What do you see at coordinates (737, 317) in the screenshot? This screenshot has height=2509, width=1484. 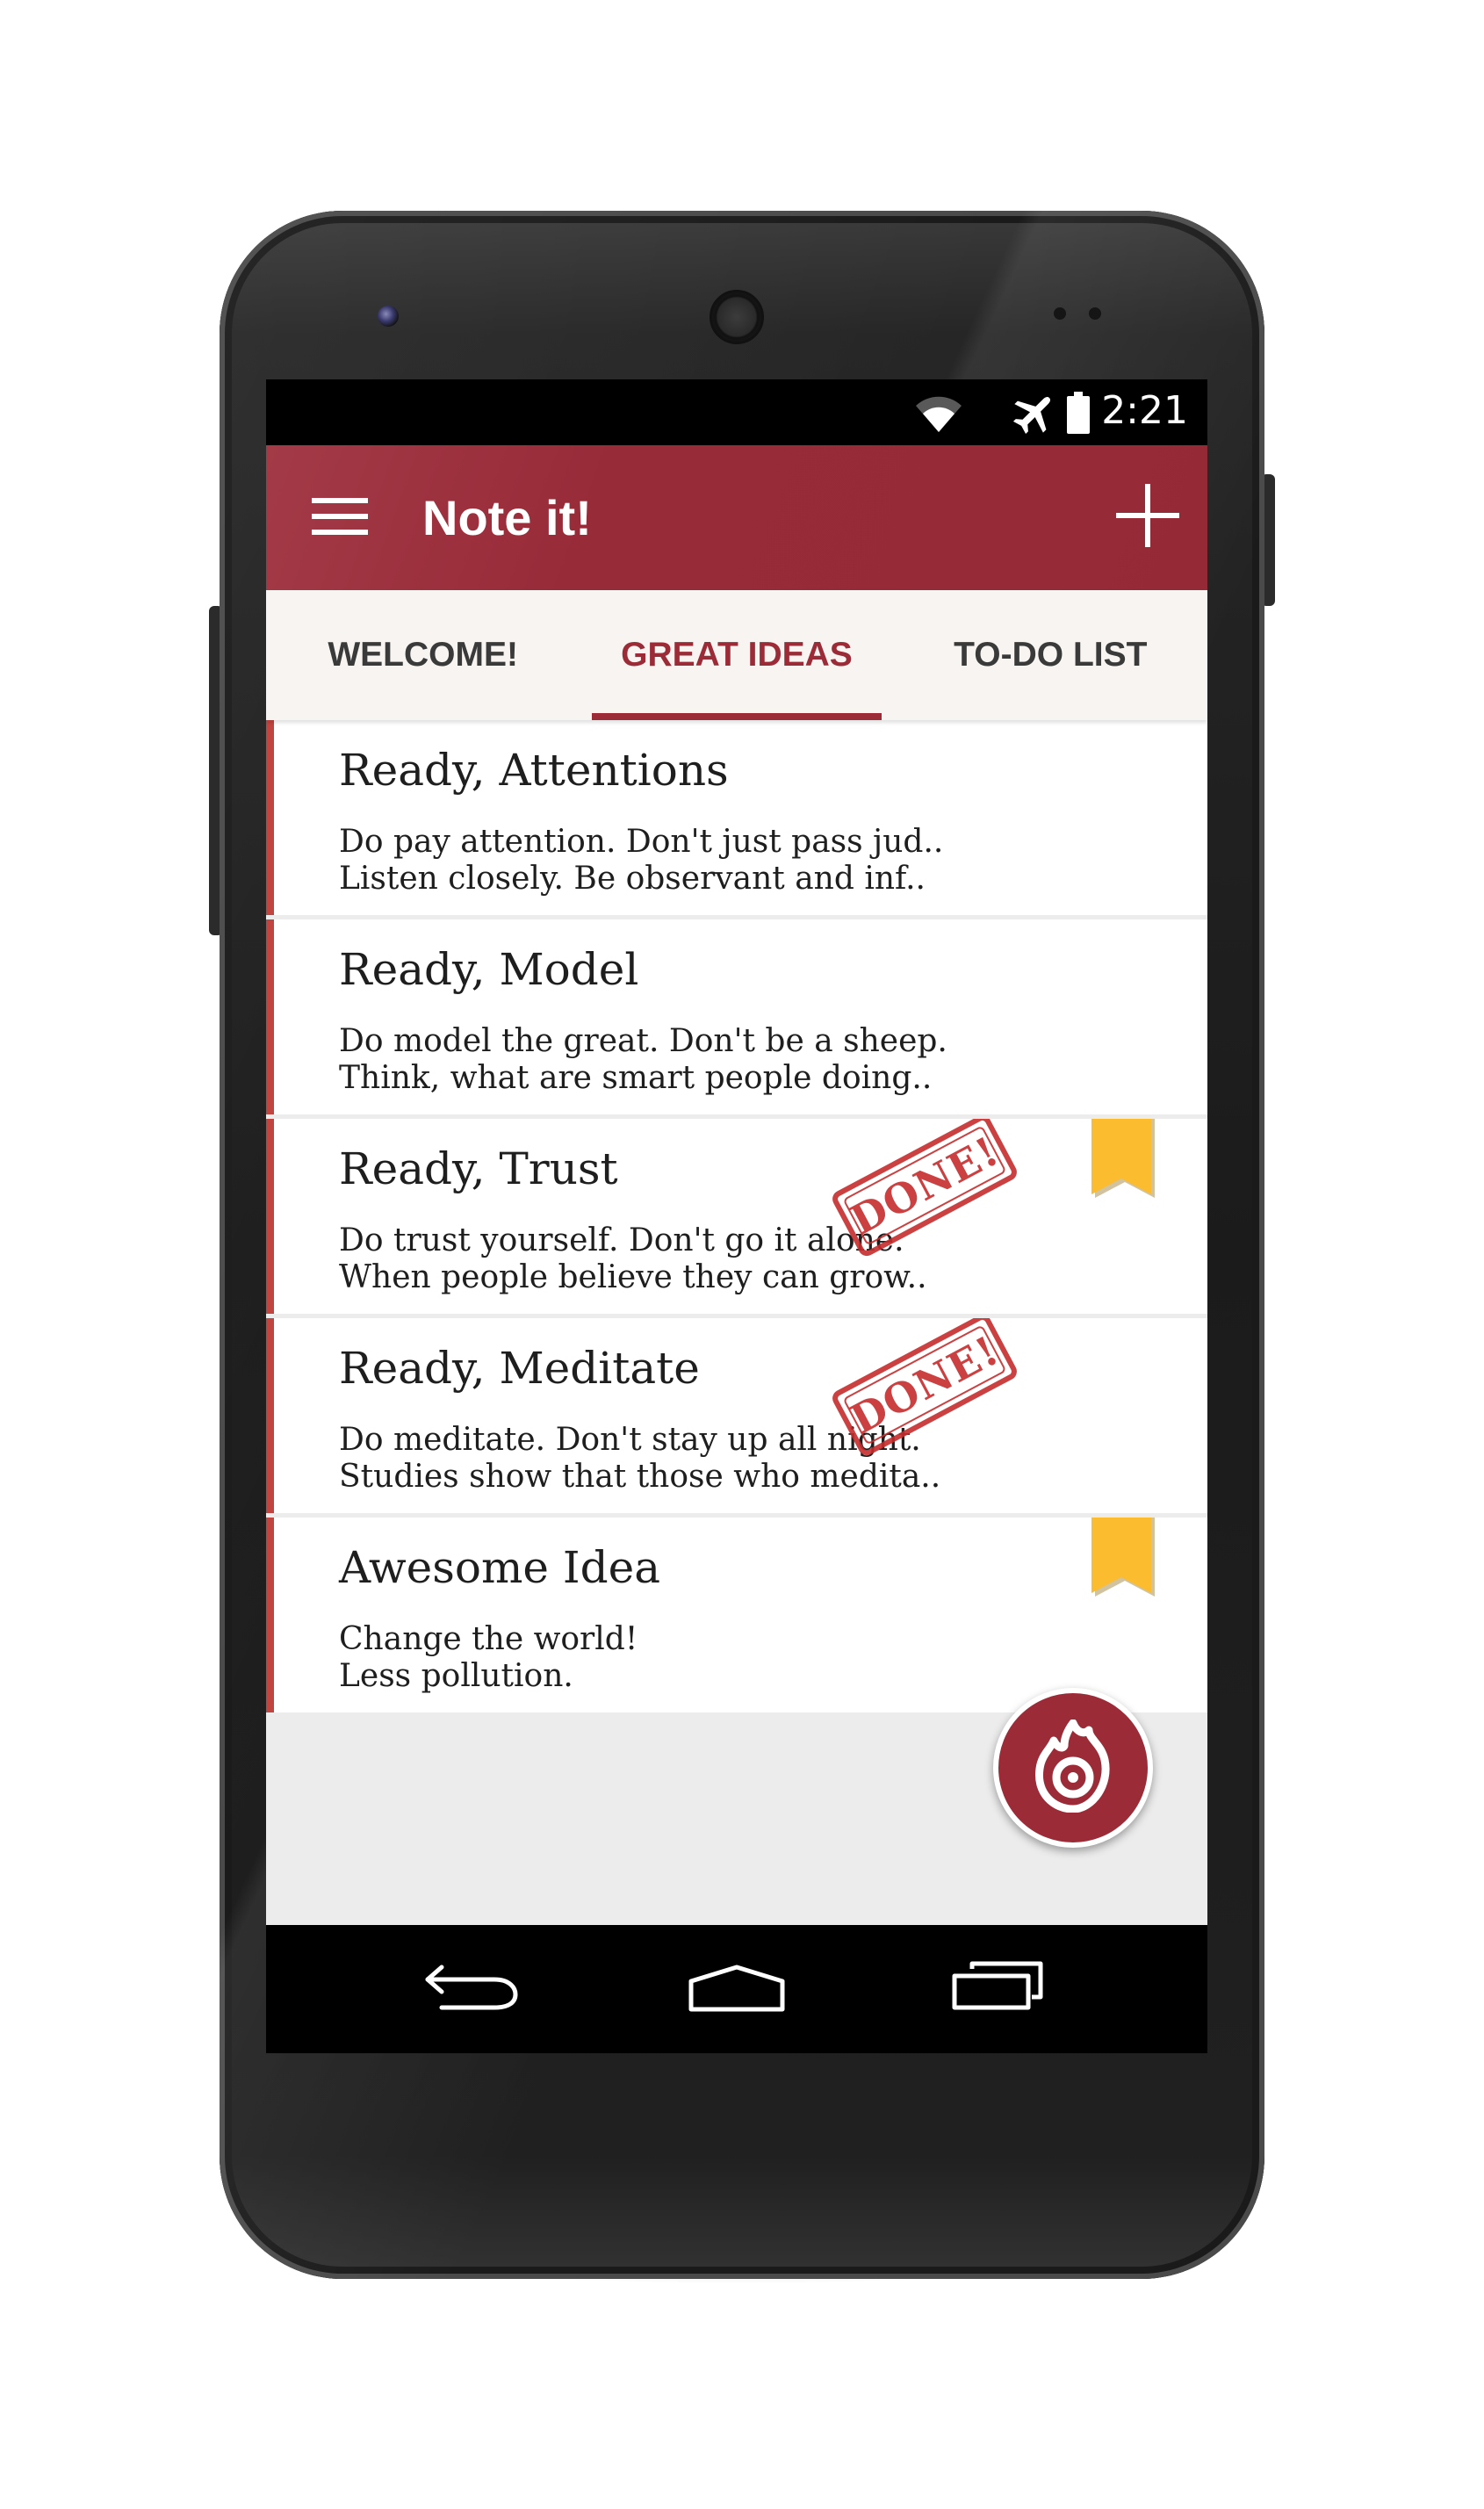 I see `earpiece-speaker` at bounding box center [737, 317].